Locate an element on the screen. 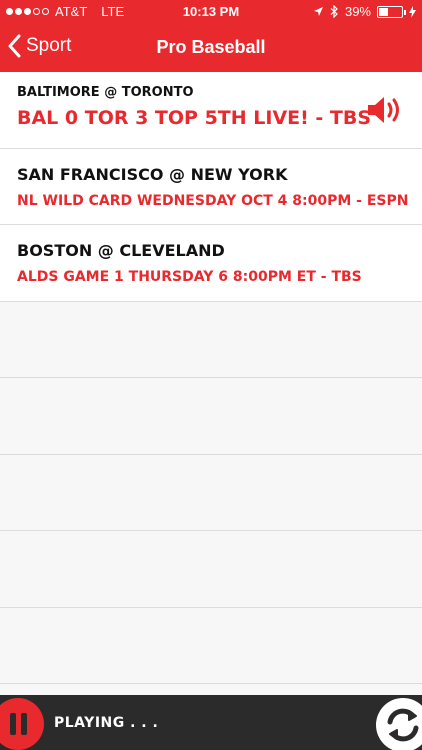 This screenshot has width=422, height=750. page-title: Pro Baseball is located at coordinates (211, 47).